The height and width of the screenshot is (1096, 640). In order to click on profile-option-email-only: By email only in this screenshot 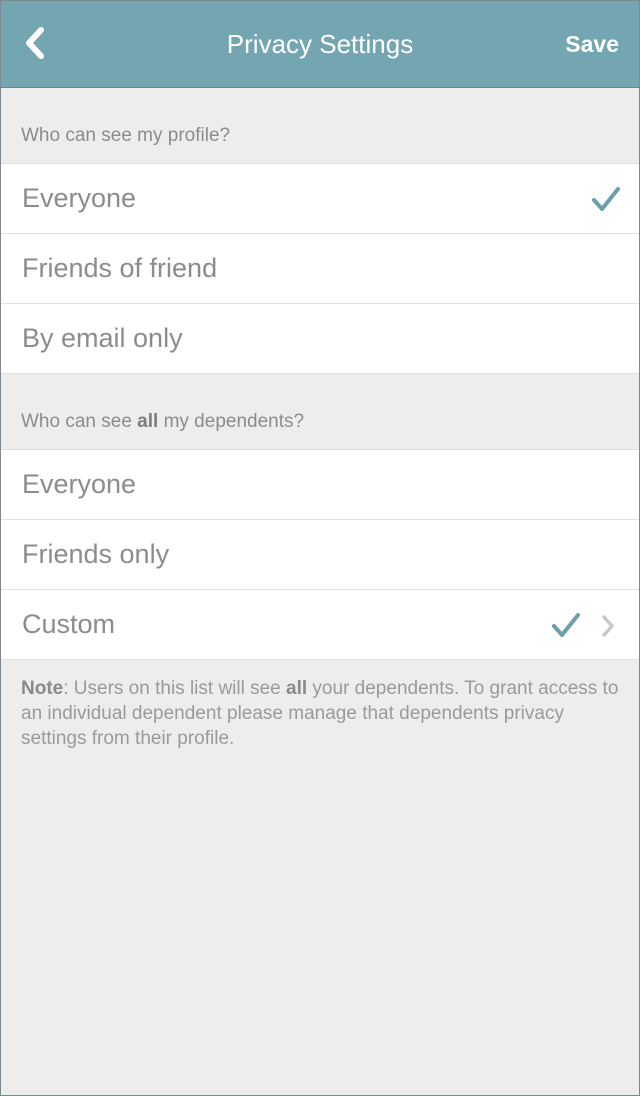, I will do `click(320, 339)`.